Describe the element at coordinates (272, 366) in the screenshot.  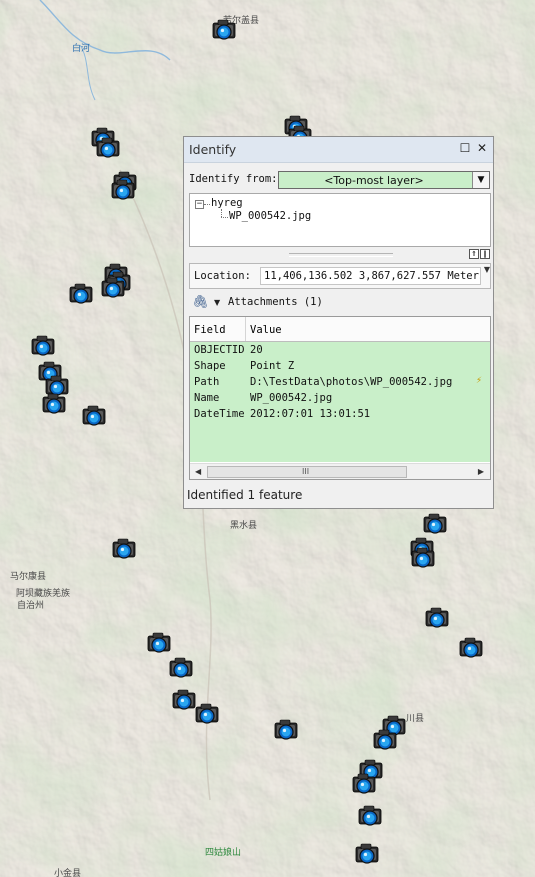
I see `field-value: Point Z` at that location.